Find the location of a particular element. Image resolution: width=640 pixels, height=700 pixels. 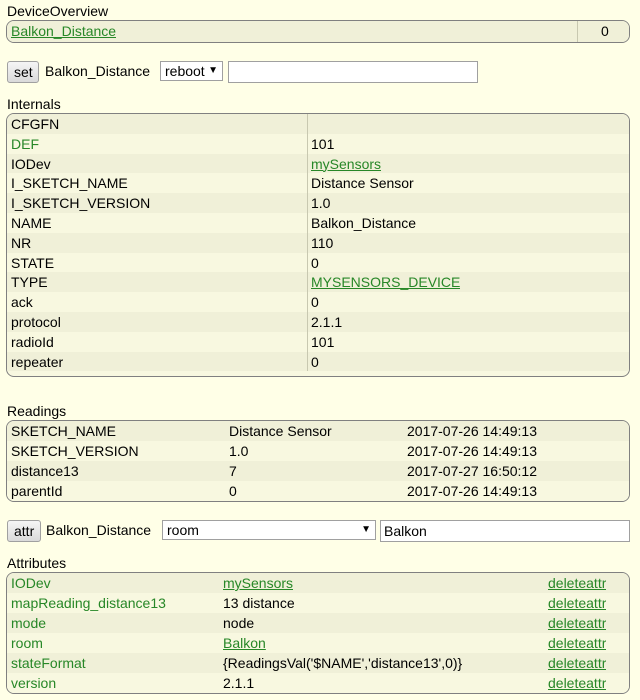

internal-row: ack 0 is located at coordinates (318, 302).